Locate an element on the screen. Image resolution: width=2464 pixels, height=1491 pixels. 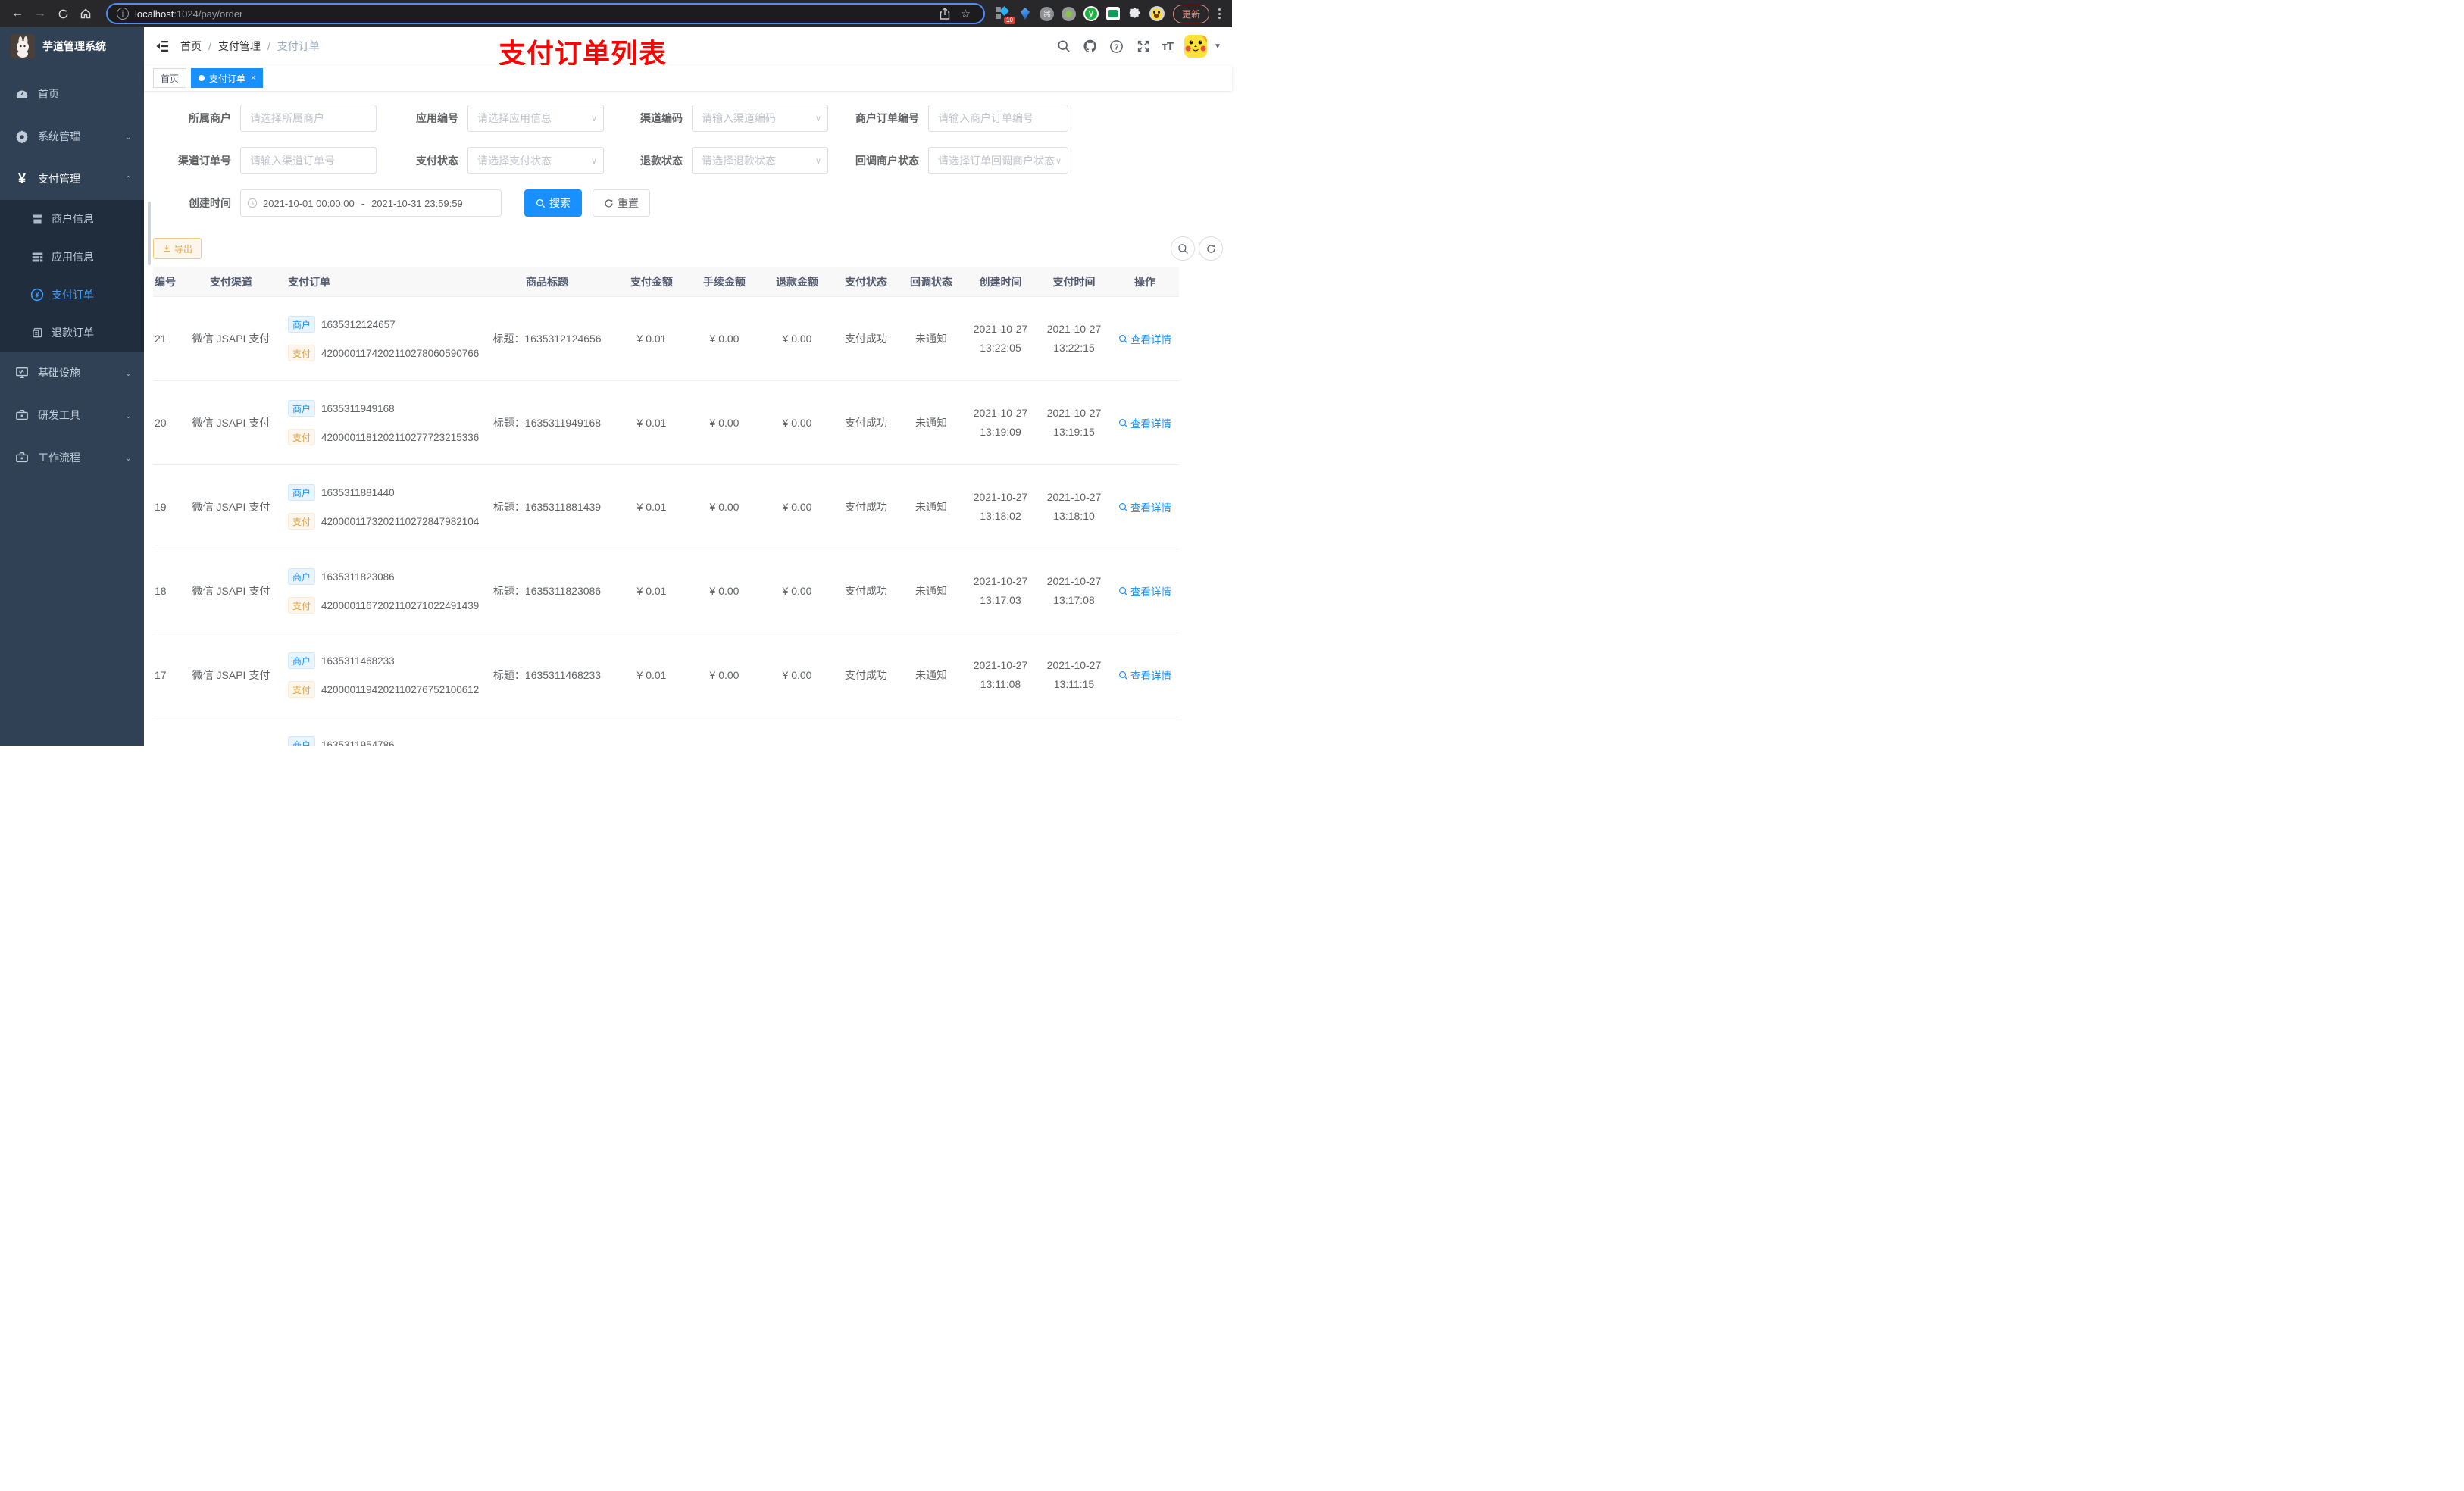
sidebar-item-pay-order: ¥ 支付订单 is located at coordinates (72, 295).